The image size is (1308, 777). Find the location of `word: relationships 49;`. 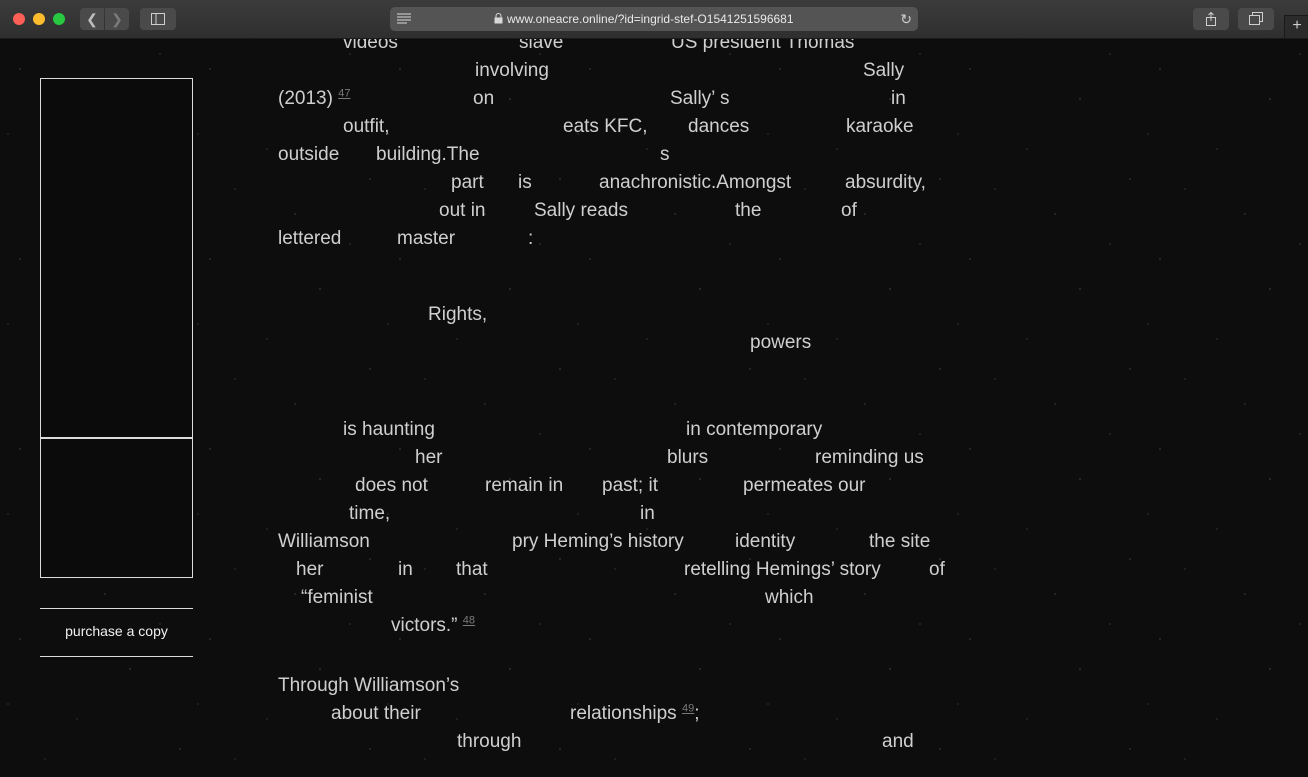

word: relationships 49; is located at coordinates (635, 713).